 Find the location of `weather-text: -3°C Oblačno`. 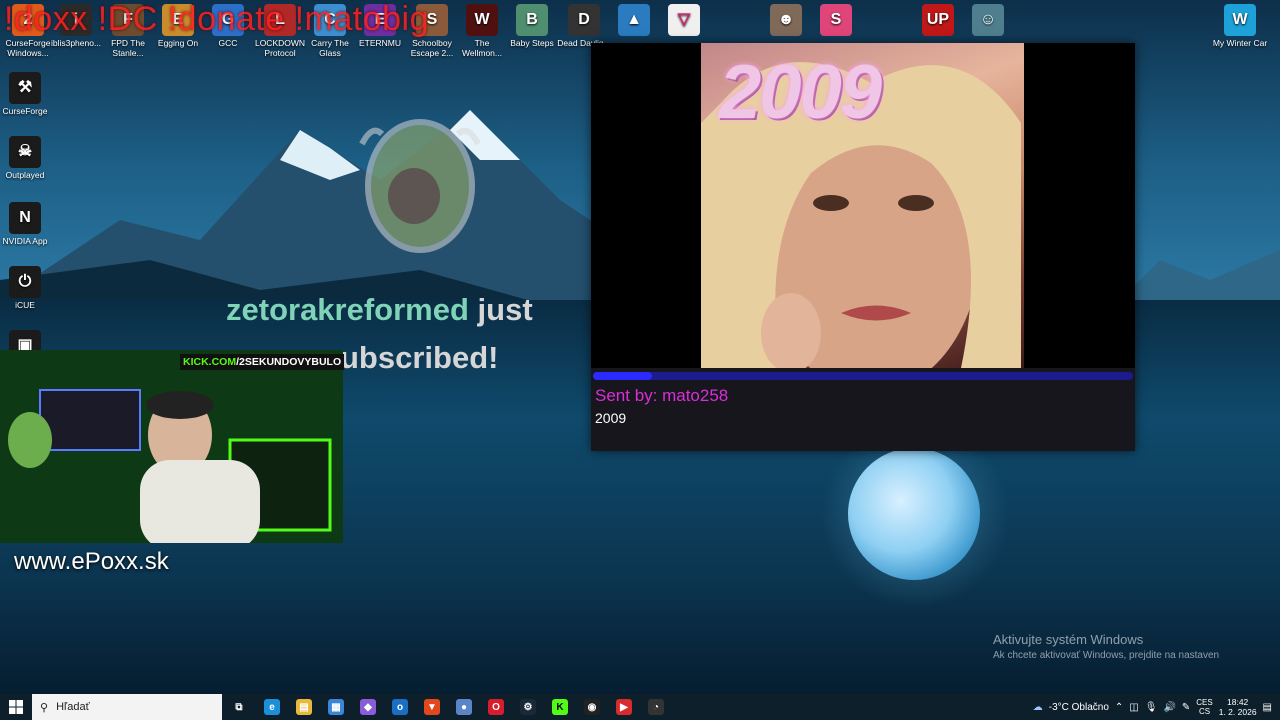

weather-text: -3°C Oblačno is located at coordinates (1079, 707).